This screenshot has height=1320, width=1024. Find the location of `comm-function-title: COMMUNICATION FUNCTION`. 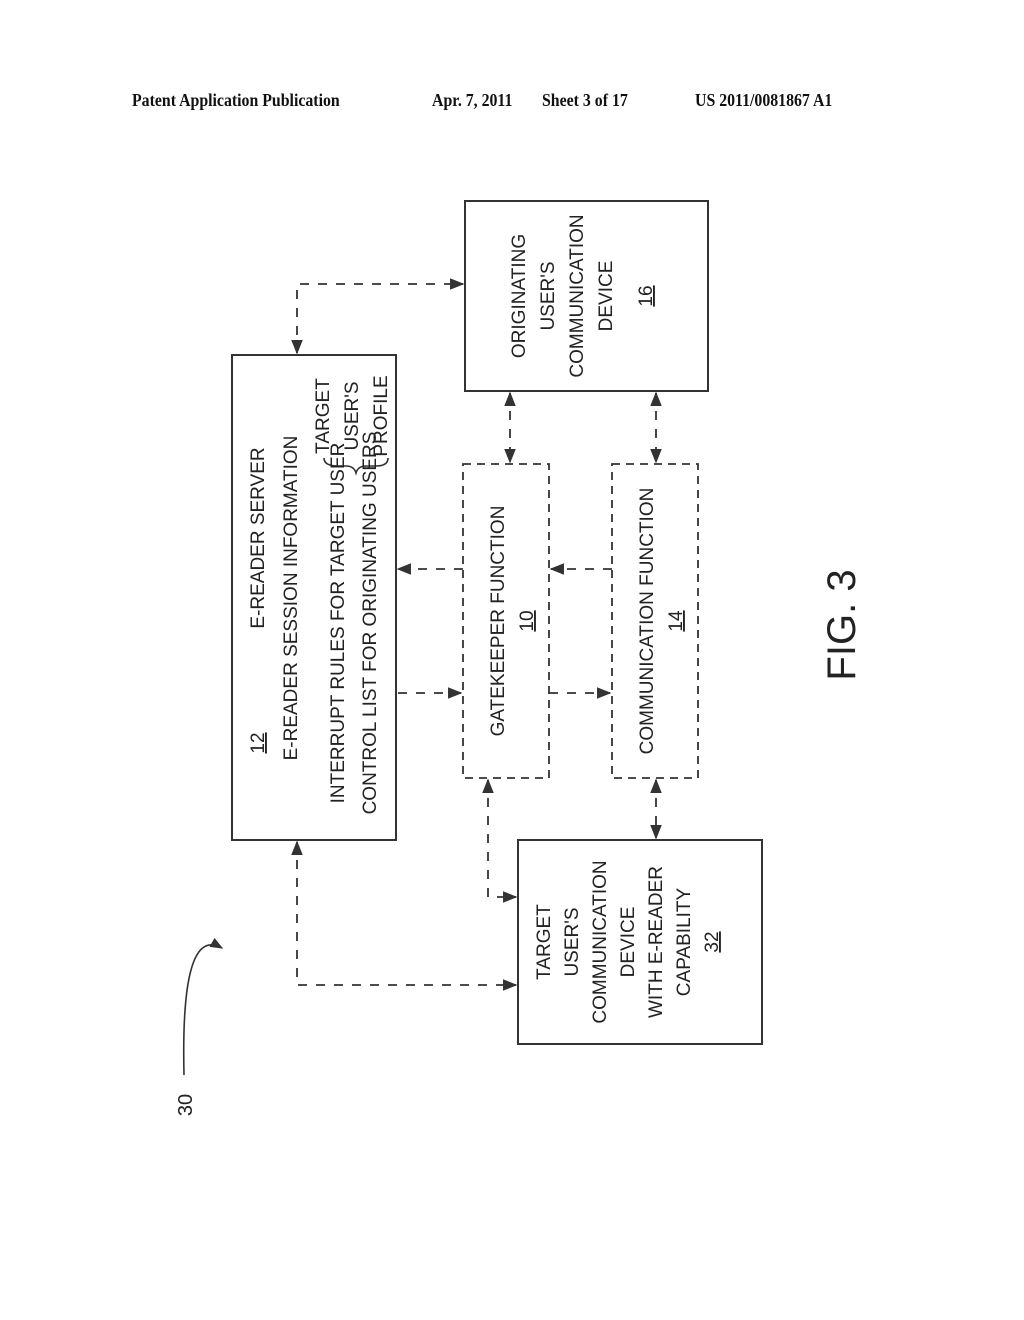

comm-function-title: COMMUNICATION FUNCTION is located at coordinates (647, 621).